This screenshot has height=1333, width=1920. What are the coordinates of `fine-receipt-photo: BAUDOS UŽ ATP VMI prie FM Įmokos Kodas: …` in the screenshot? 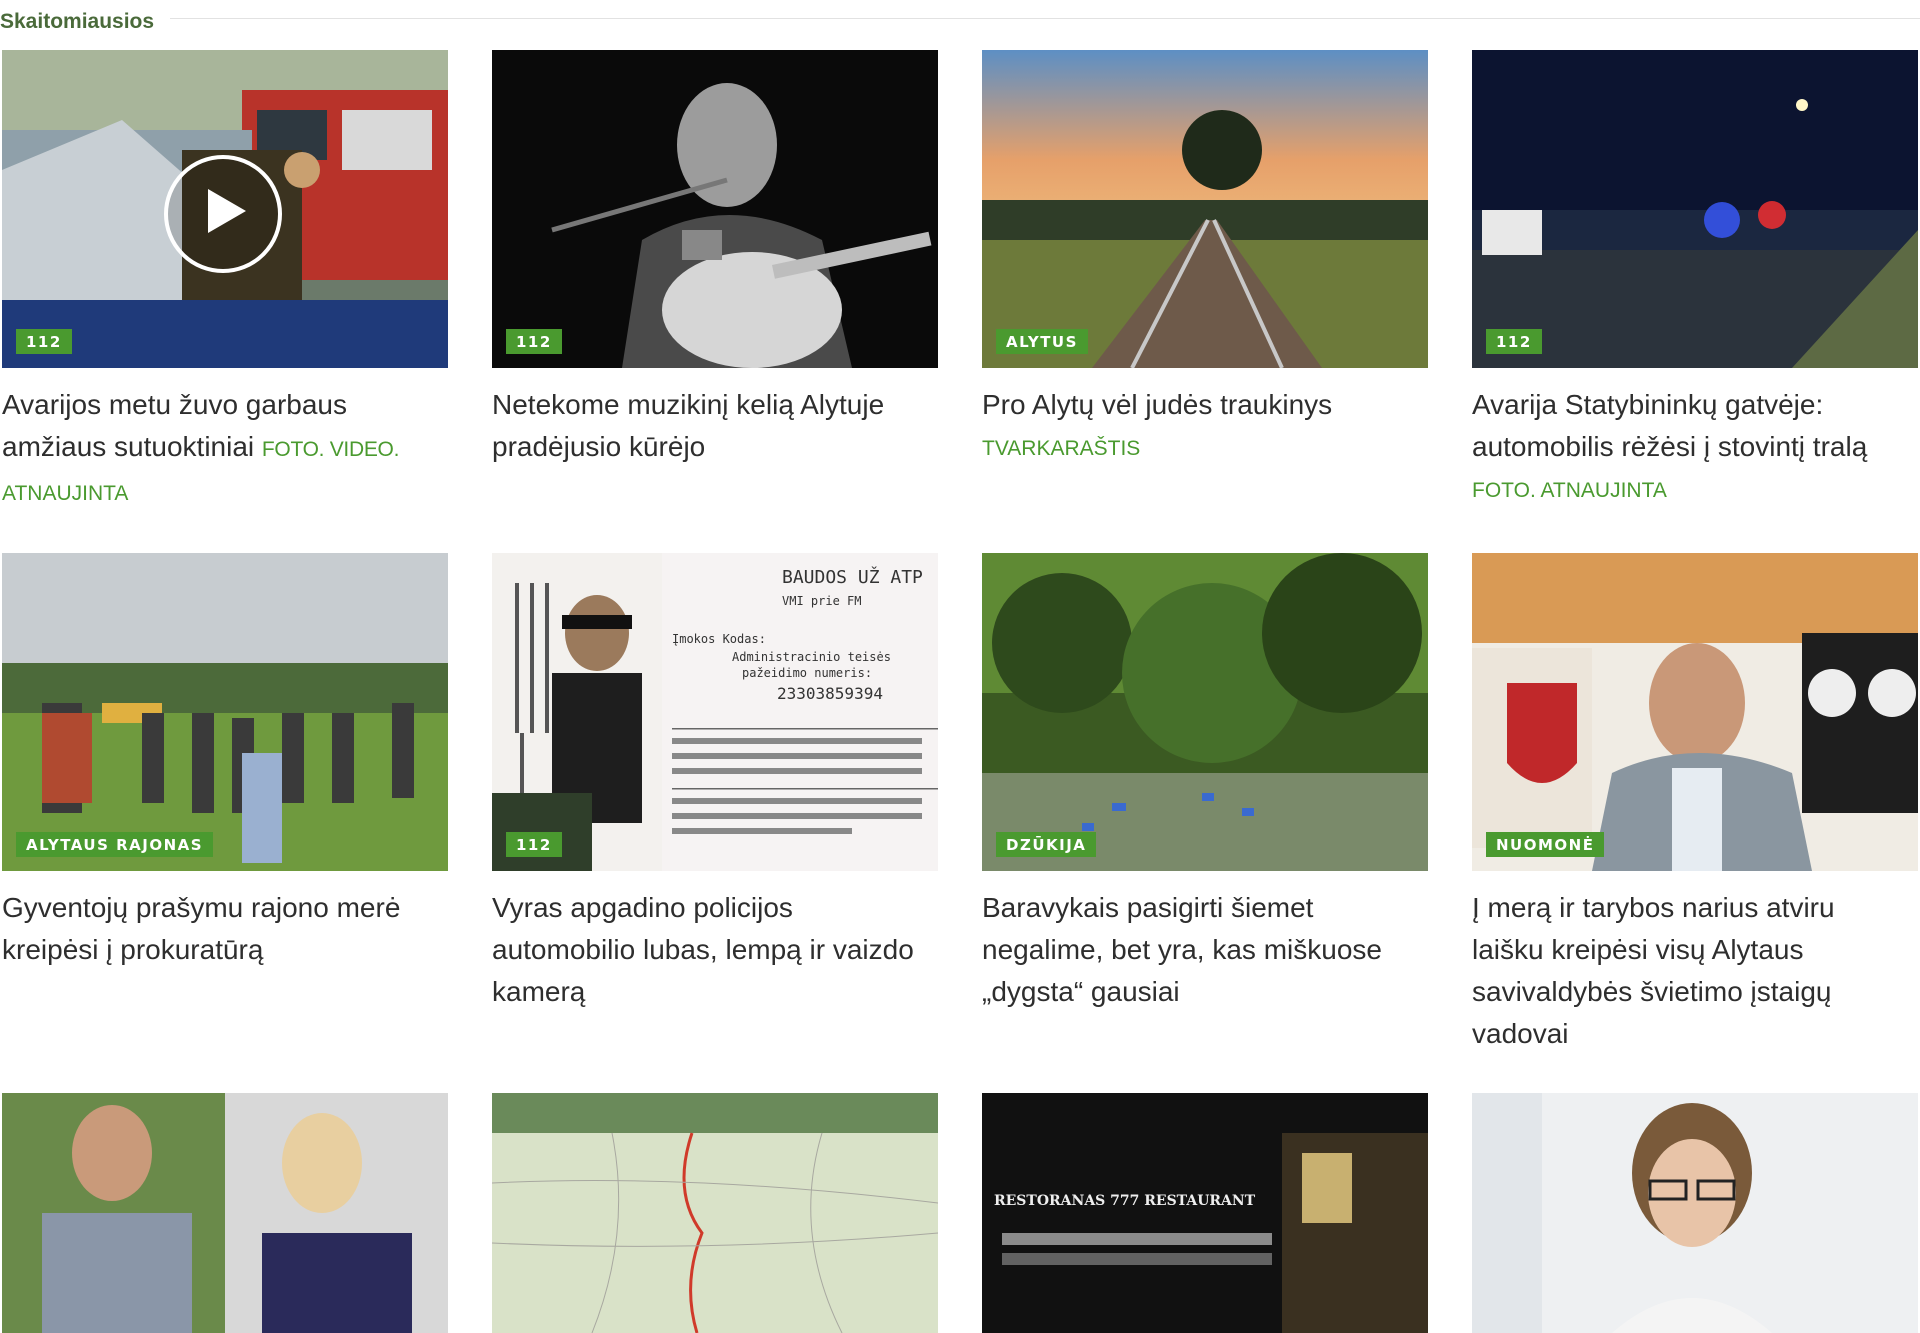 It's located at (715, 712).